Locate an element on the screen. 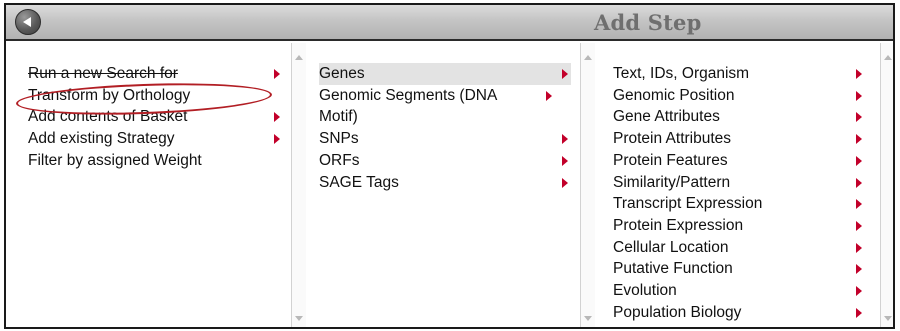  menu-item-protein-expression: Protein Expression is located at coordinates (739, 226).